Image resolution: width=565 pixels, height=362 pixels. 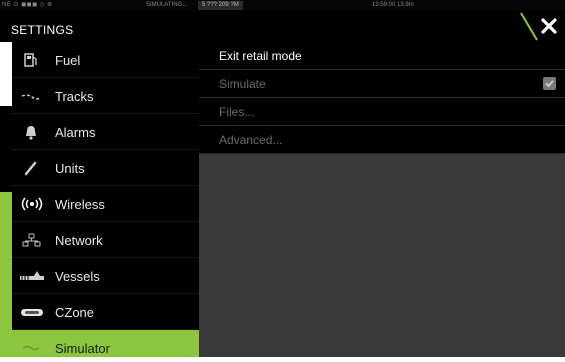 What do you see at coordinates (74, 96) in the screenshot?
I see `sidebar-item-label: Tracks` at bounding box center [74, 96].